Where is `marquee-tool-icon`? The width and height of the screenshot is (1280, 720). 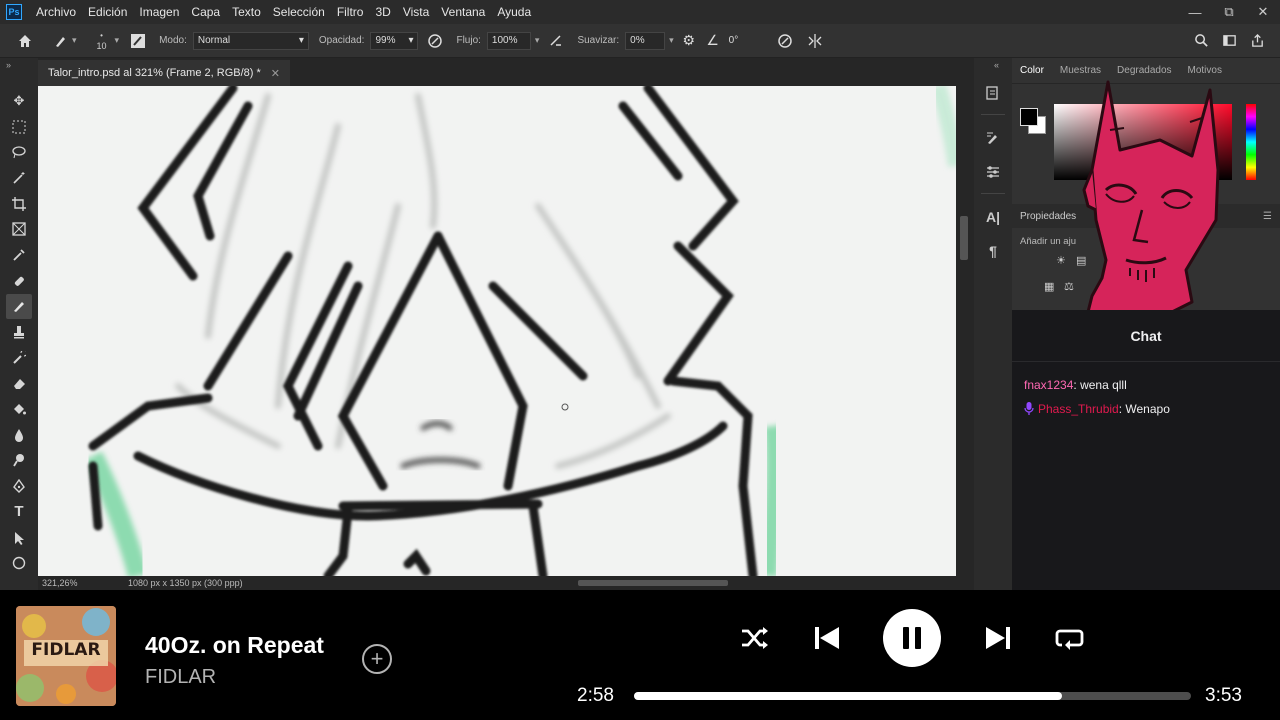
marquee-tool-icon is located at coordinates (19, 127).